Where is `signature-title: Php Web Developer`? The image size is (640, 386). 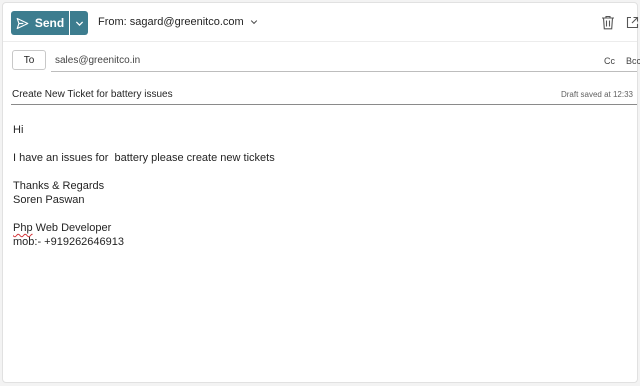 signature-title: Php Web Developer is located at coordinates (313, 228).